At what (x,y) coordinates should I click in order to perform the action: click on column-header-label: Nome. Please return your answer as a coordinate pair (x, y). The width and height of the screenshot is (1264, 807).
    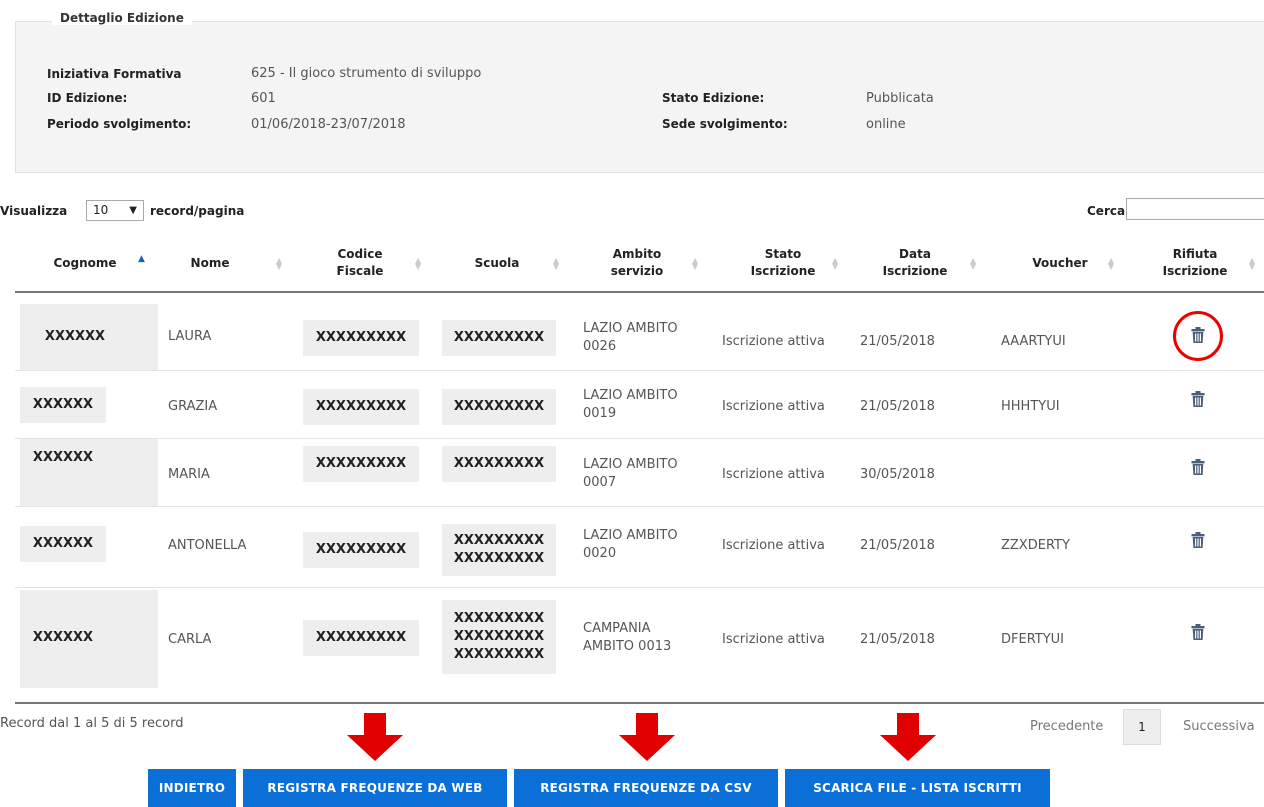
    Looking at the image, I should click on (210, 262).